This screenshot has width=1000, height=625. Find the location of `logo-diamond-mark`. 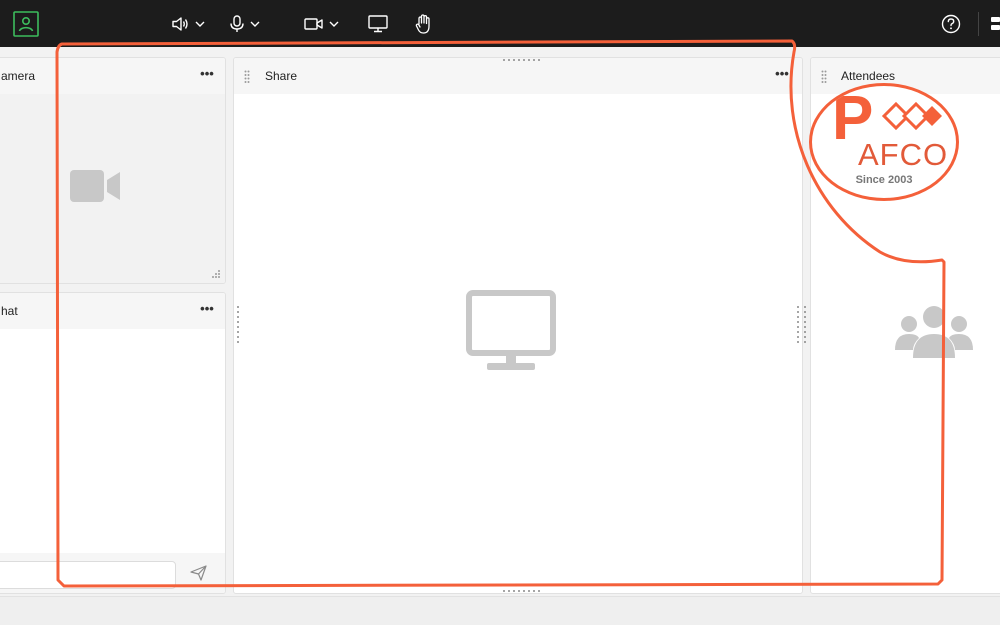

logo-diamond-mark is located at coordinates (912, 116).